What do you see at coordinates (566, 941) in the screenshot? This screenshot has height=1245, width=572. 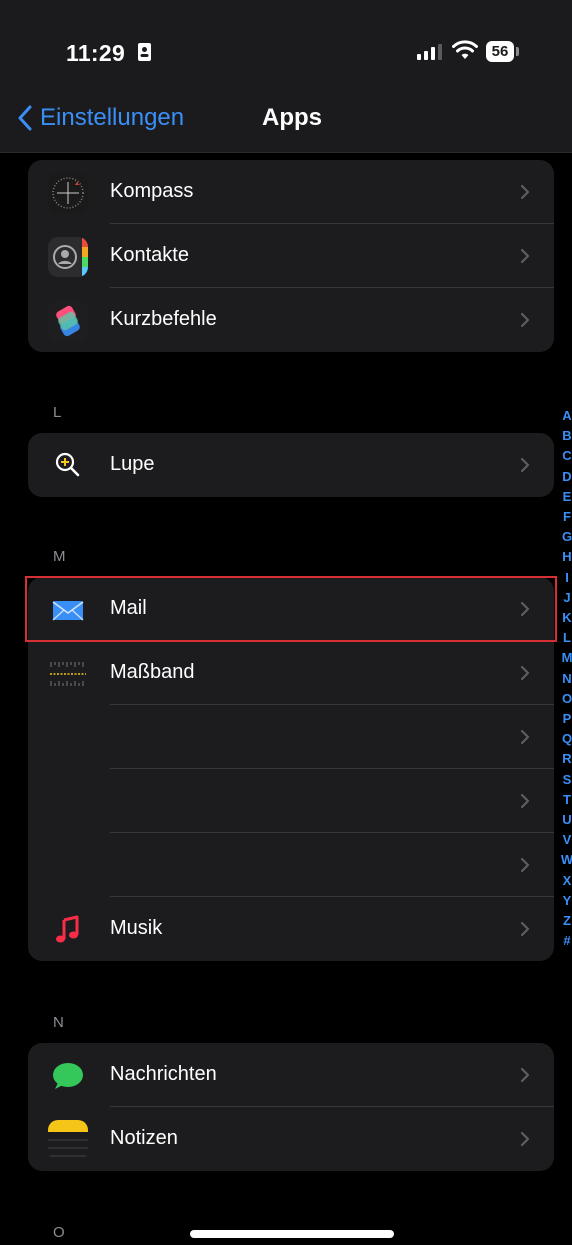 I see `index-letter: #` at bounding box center [566, 941].